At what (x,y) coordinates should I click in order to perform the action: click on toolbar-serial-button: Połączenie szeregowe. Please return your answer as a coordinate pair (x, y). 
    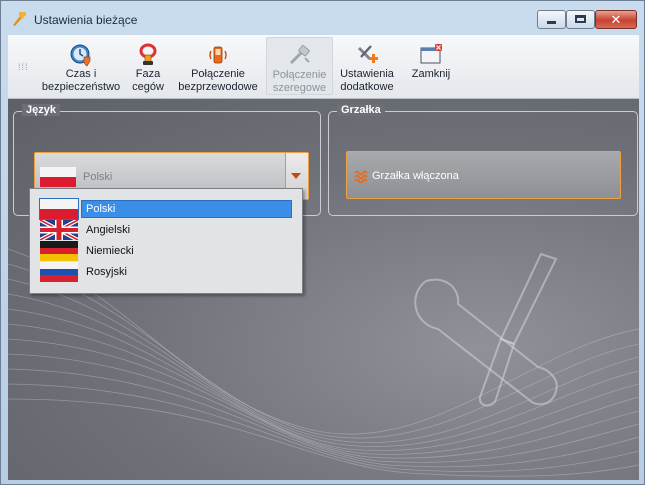
    Looking at the image, I should click on (299, 66).